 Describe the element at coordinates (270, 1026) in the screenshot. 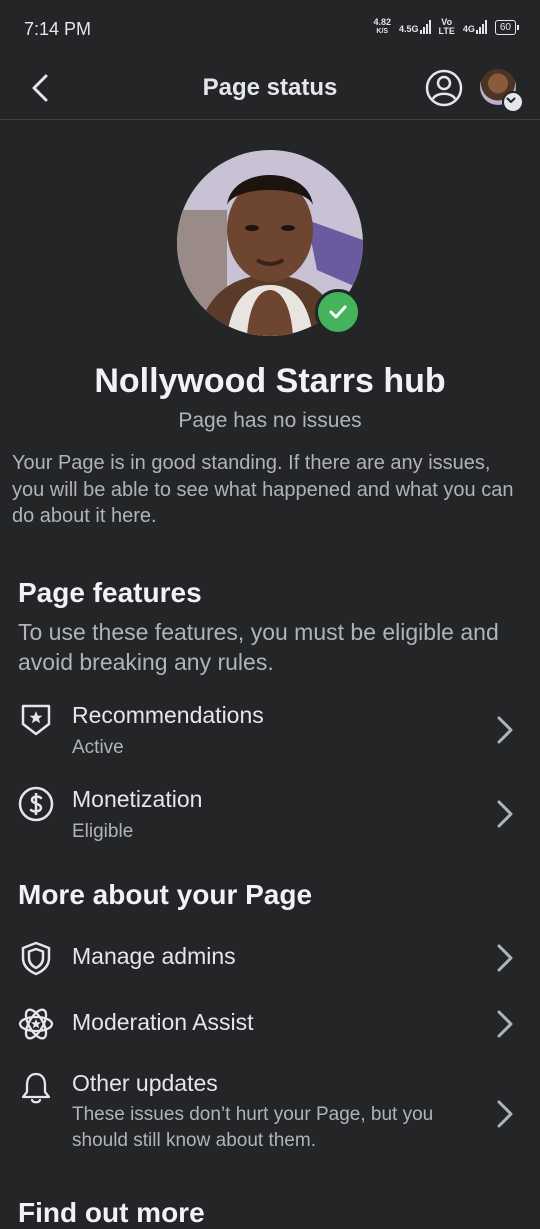

I see `moderation-assist-row: Moderation Assist` at that location.